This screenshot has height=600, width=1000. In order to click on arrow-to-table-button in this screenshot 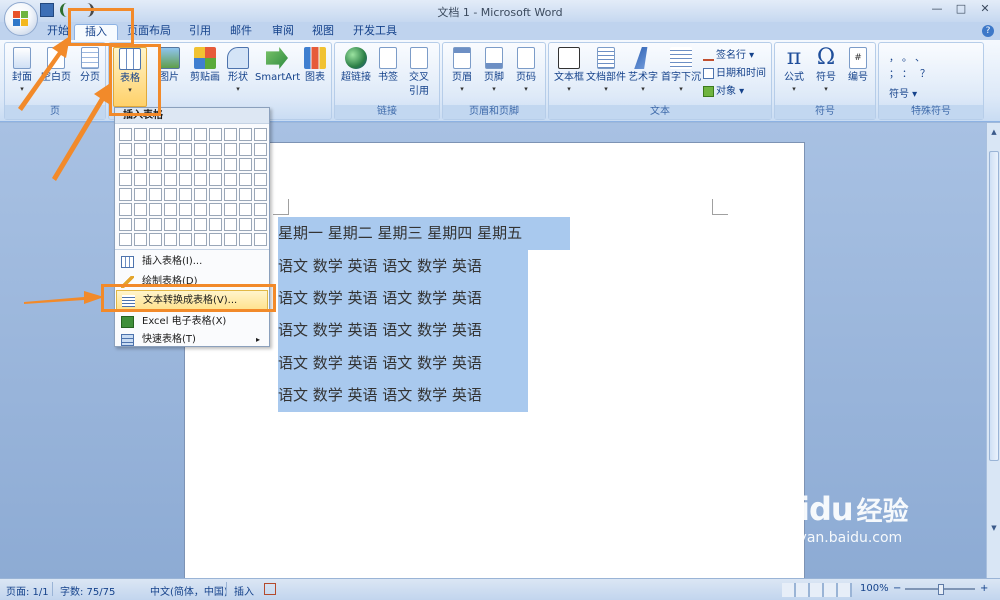, I will do `click(82, 131)`.